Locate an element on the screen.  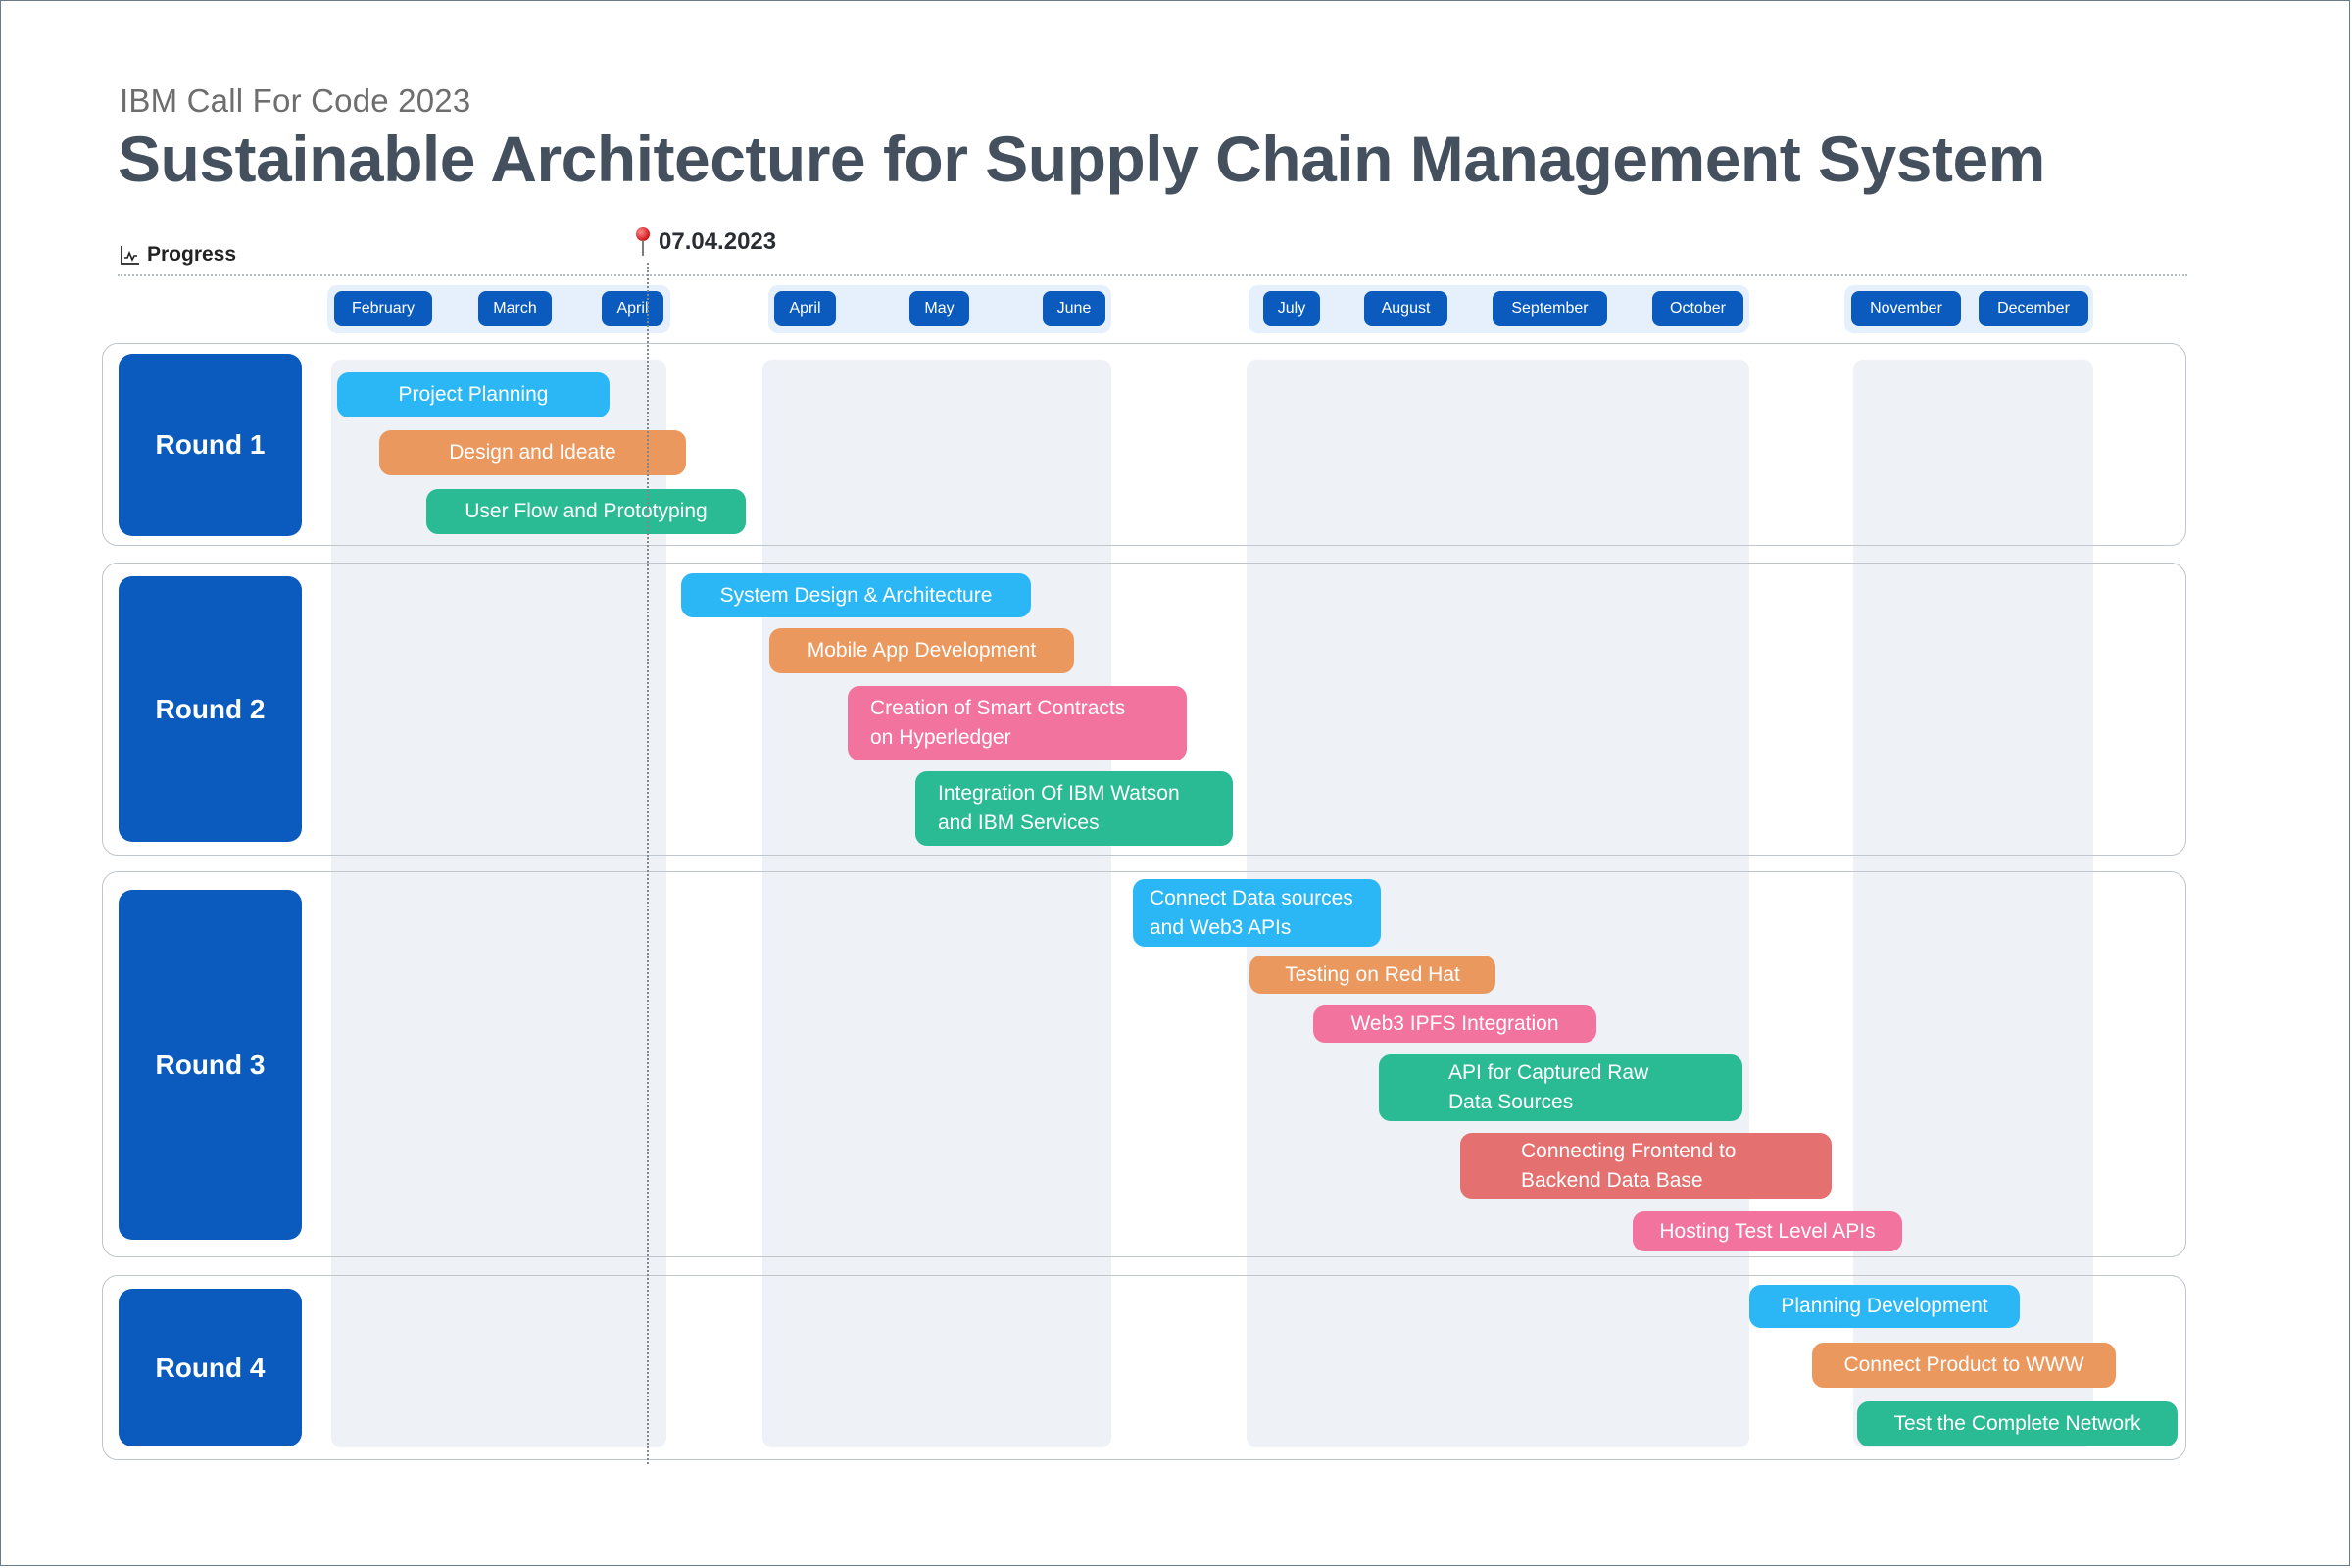
task-bar: Web3 IPFS Integration is located at coordinates (1454, 1024).